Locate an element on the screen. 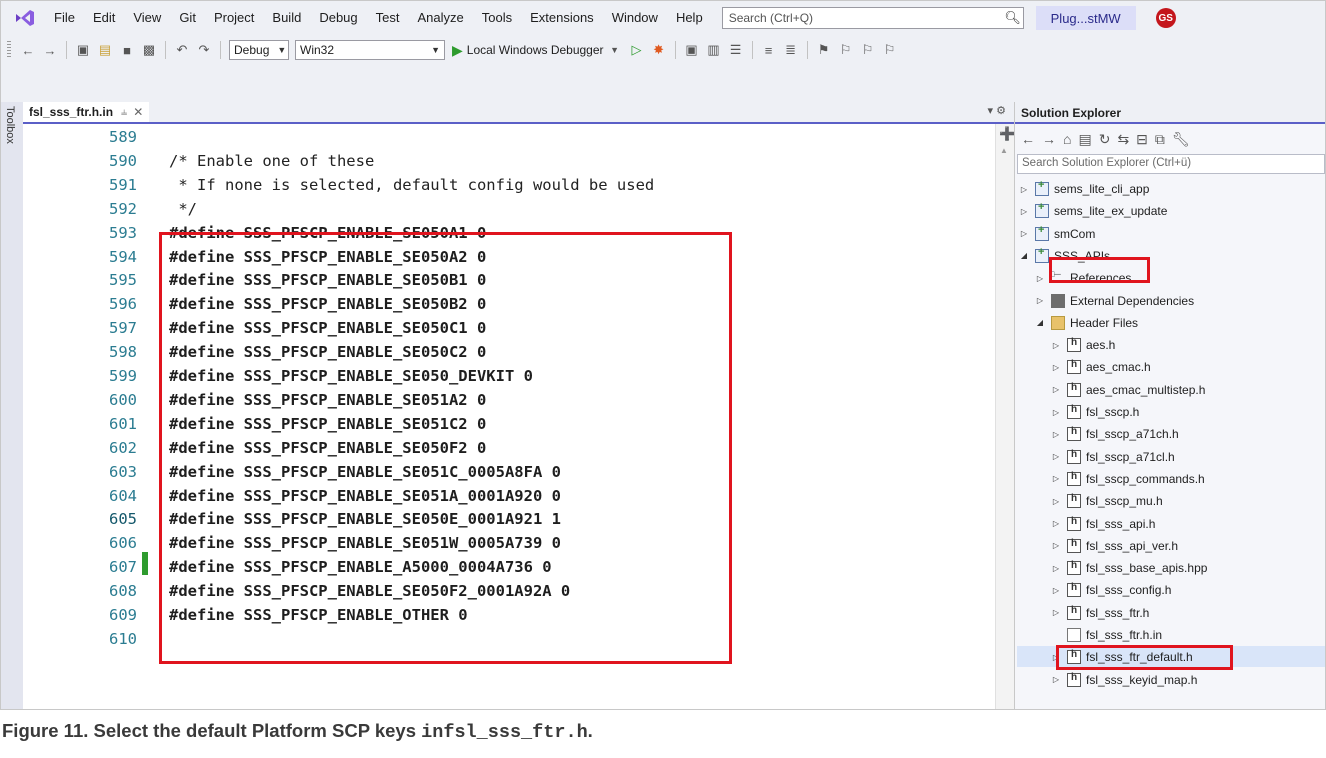 The width and height of the screenshot is (1326, 758). tab-fsl-sss-ftr-h-in: fsl_sss_ftr.h.in ⫨ ✕ is located at coordinates (86, 112).